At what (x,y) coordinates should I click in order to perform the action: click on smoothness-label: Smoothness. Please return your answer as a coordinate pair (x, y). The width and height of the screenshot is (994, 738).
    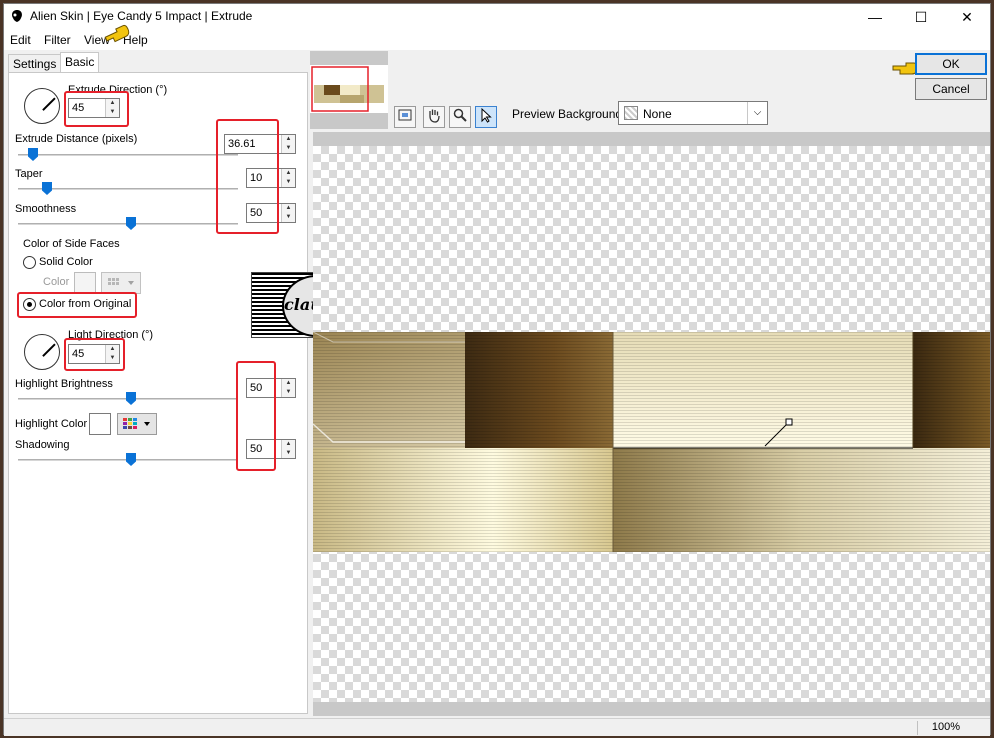
    Looking at the image, I should click on (46, 209).